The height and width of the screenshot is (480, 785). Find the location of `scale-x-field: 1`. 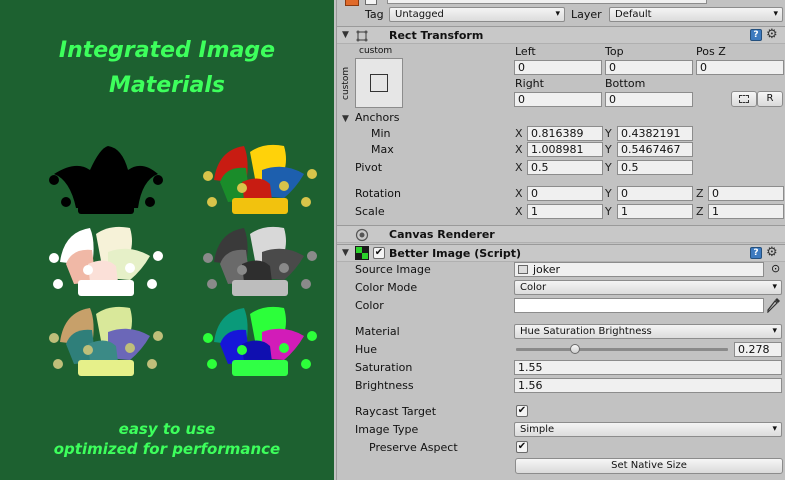

scale-x-field: 1 is located at coordinates (565, 211).